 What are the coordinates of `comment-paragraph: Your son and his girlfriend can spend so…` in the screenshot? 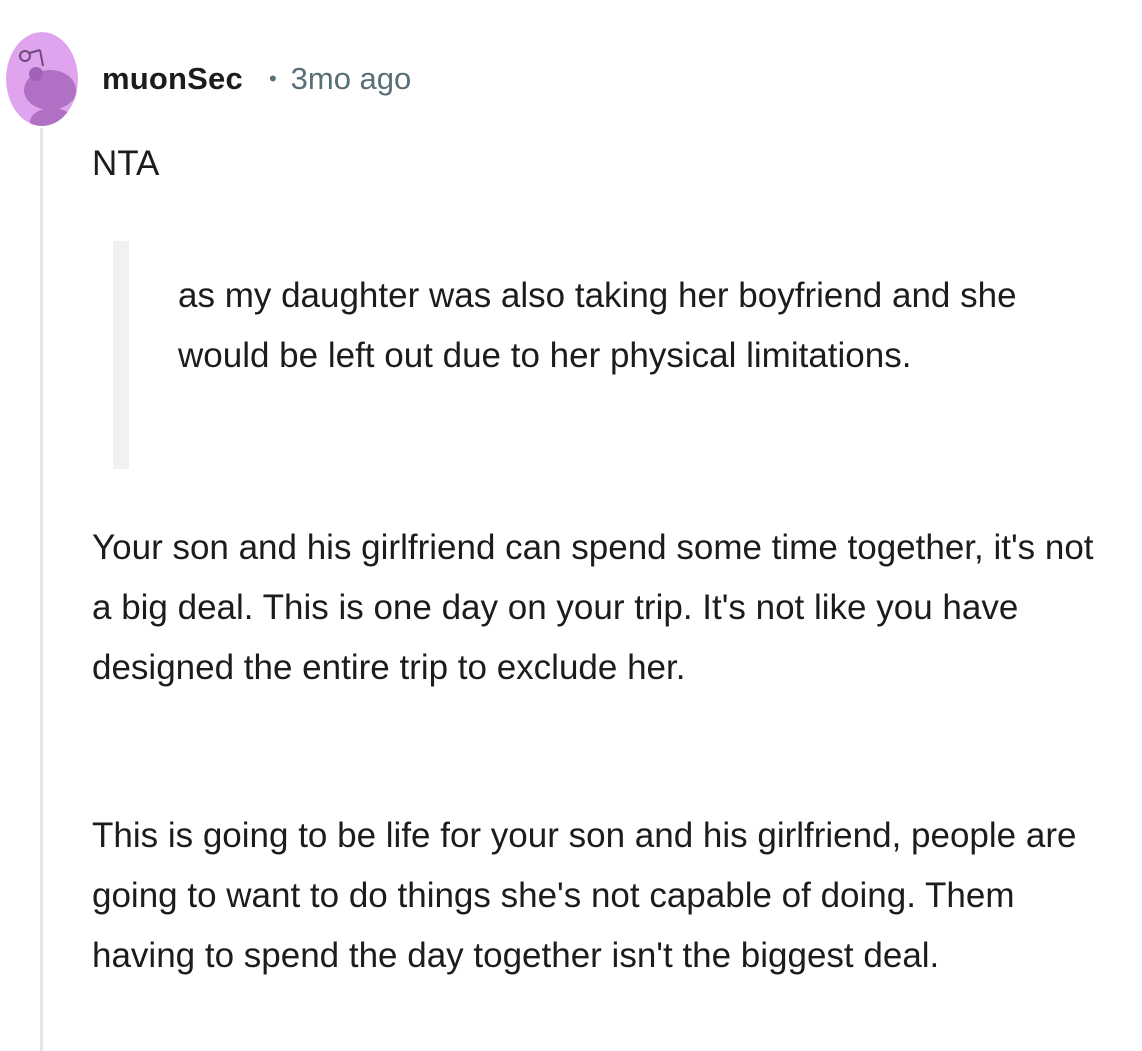 It's located at (593, 607).